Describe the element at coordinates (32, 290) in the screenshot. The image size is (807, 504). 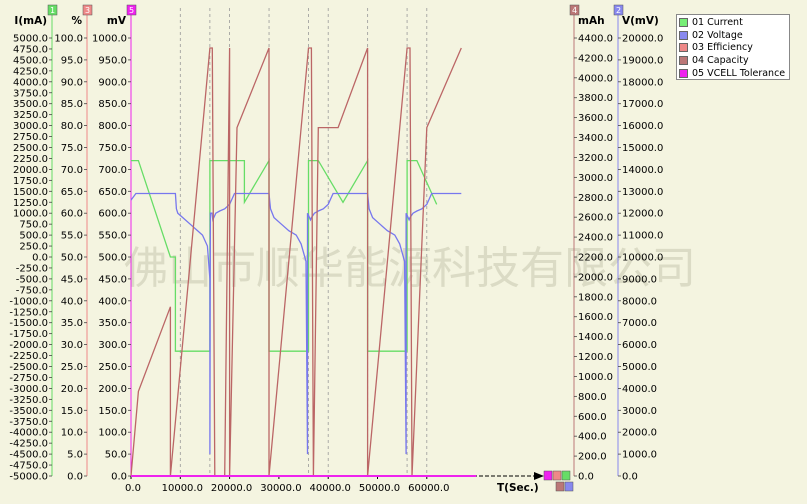
I see `axis-tick-label-1-17: -750.0` at that location.